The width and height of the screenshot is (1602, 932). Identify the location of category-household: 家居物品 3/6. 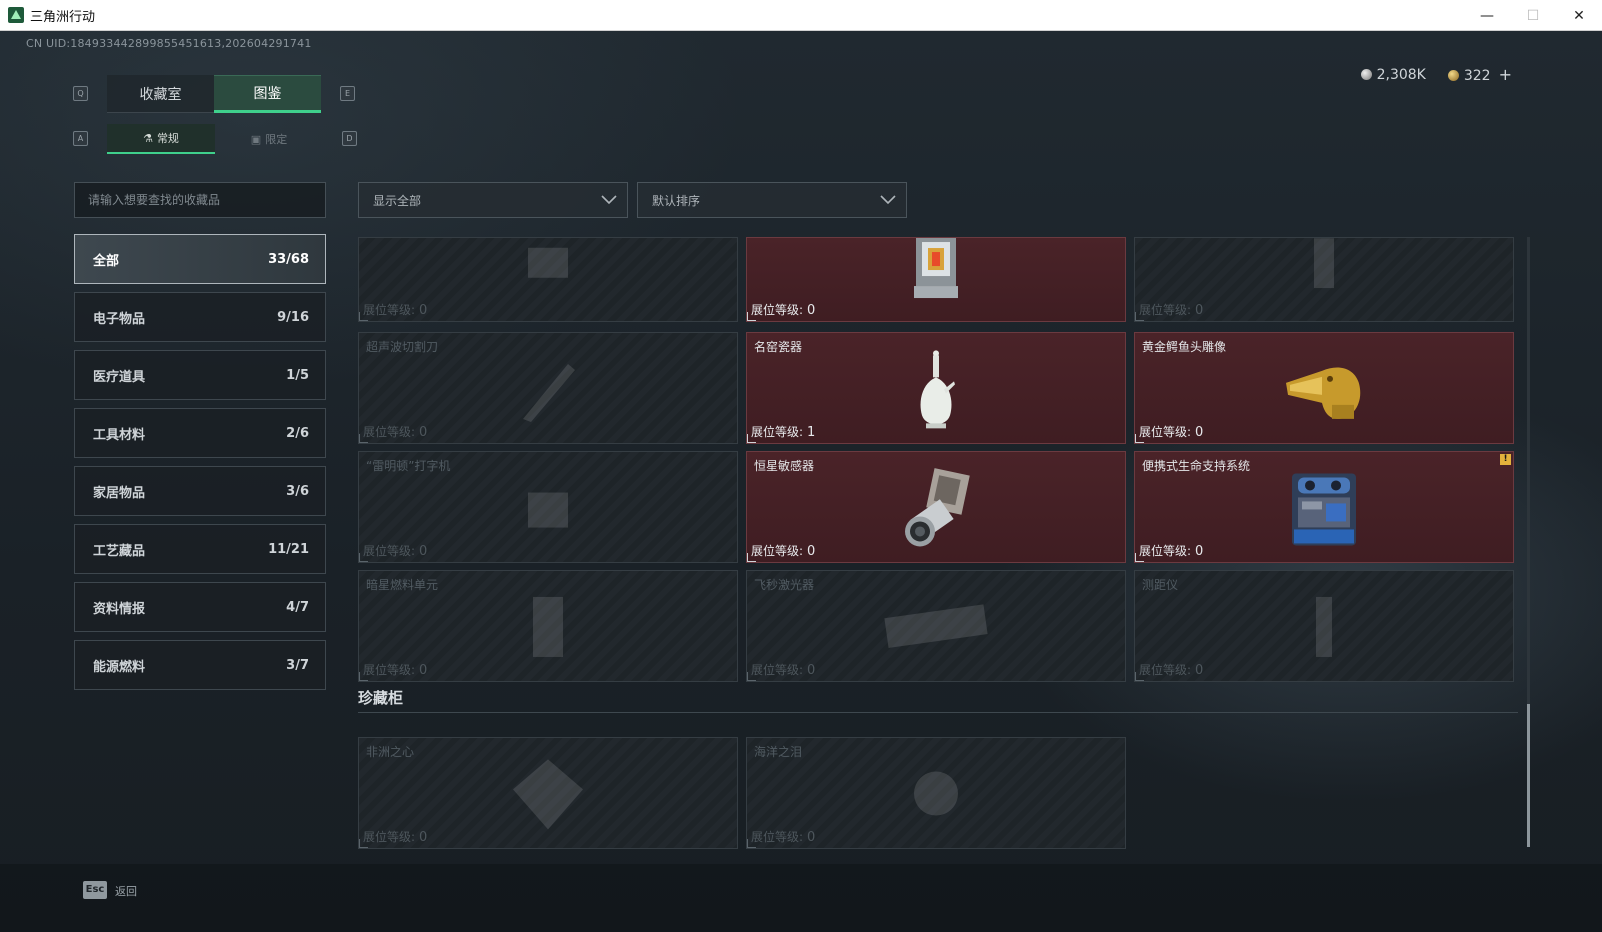
(200, 491).